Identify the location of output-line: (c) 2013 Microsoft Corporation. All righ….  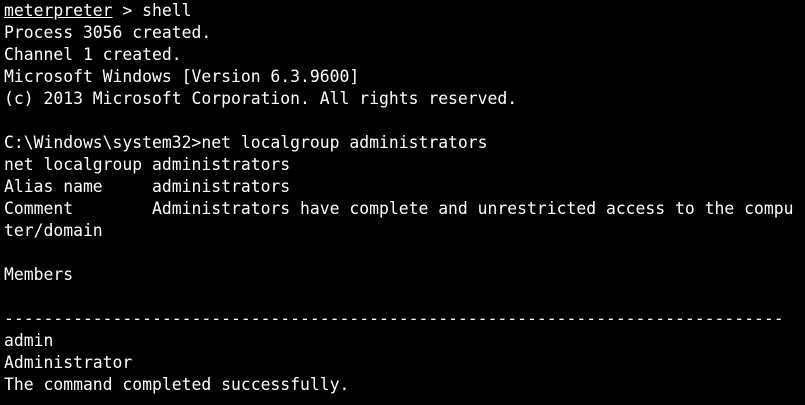
(261, 98).